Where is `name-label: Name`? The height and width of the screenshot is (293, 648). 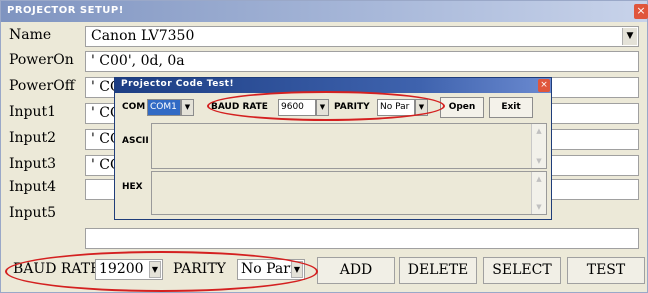 name-label: Name is located at coordinates (30, 35).